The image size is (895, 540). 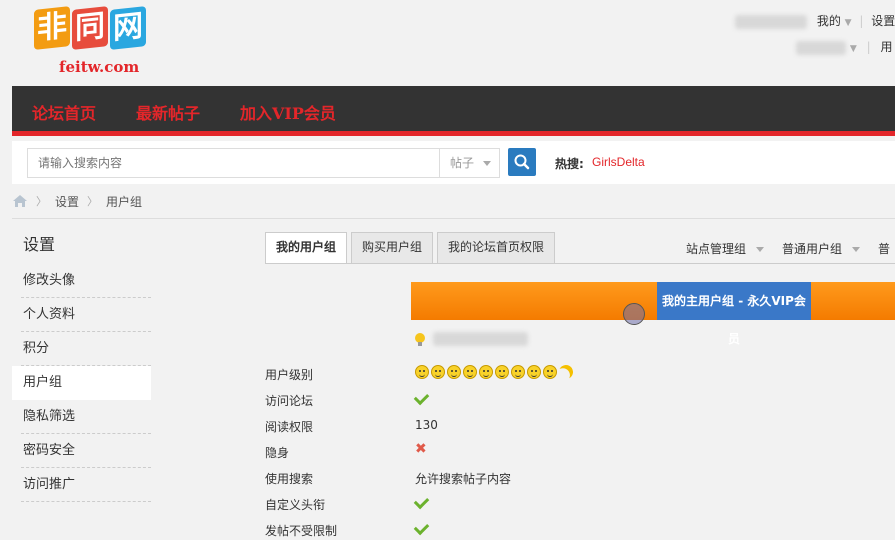 What do you see at coordinates (653, 314) in the screenshot?
I see `usergroup-header-bar: 我的主用户组 - 永久VIP会员` at bounding box center [653, 314].